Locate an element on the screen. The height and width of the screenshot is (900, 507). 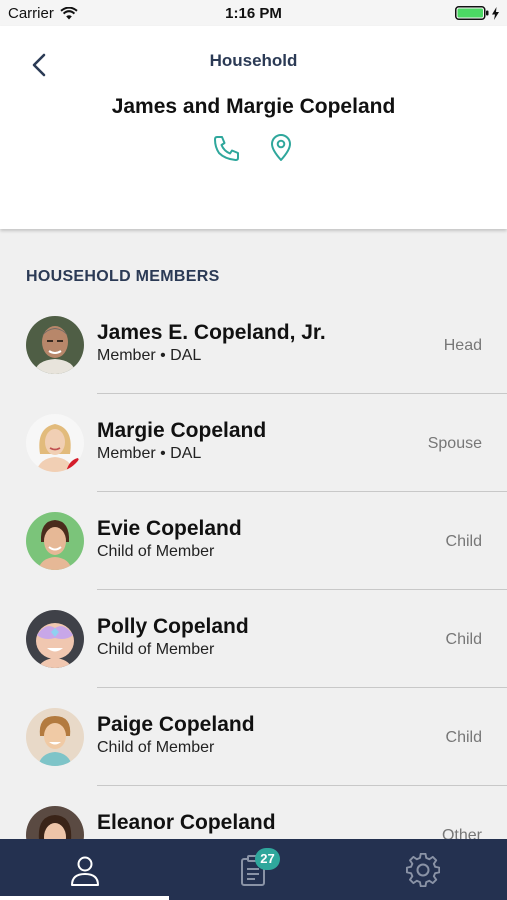
person-icon is located at coordinates (85, 871).